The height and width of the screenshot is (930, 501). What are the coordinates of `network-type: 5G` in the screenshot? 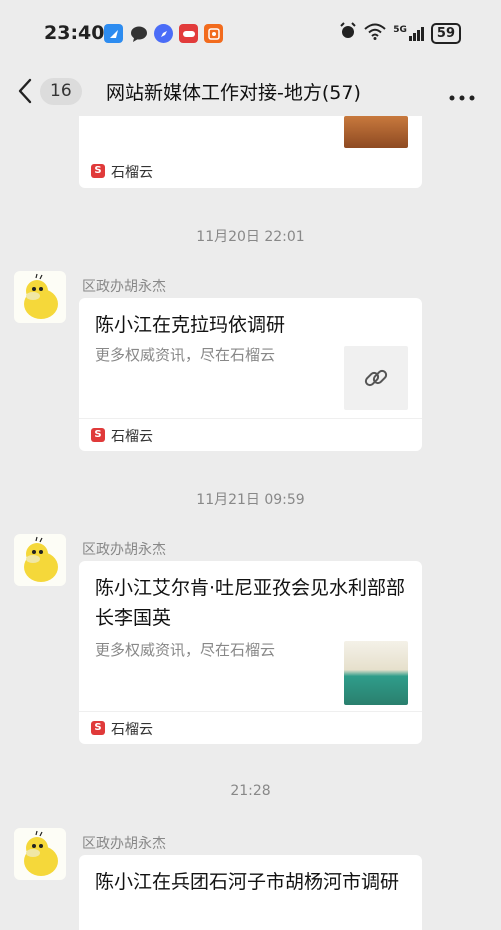 It's located at (400, 30).